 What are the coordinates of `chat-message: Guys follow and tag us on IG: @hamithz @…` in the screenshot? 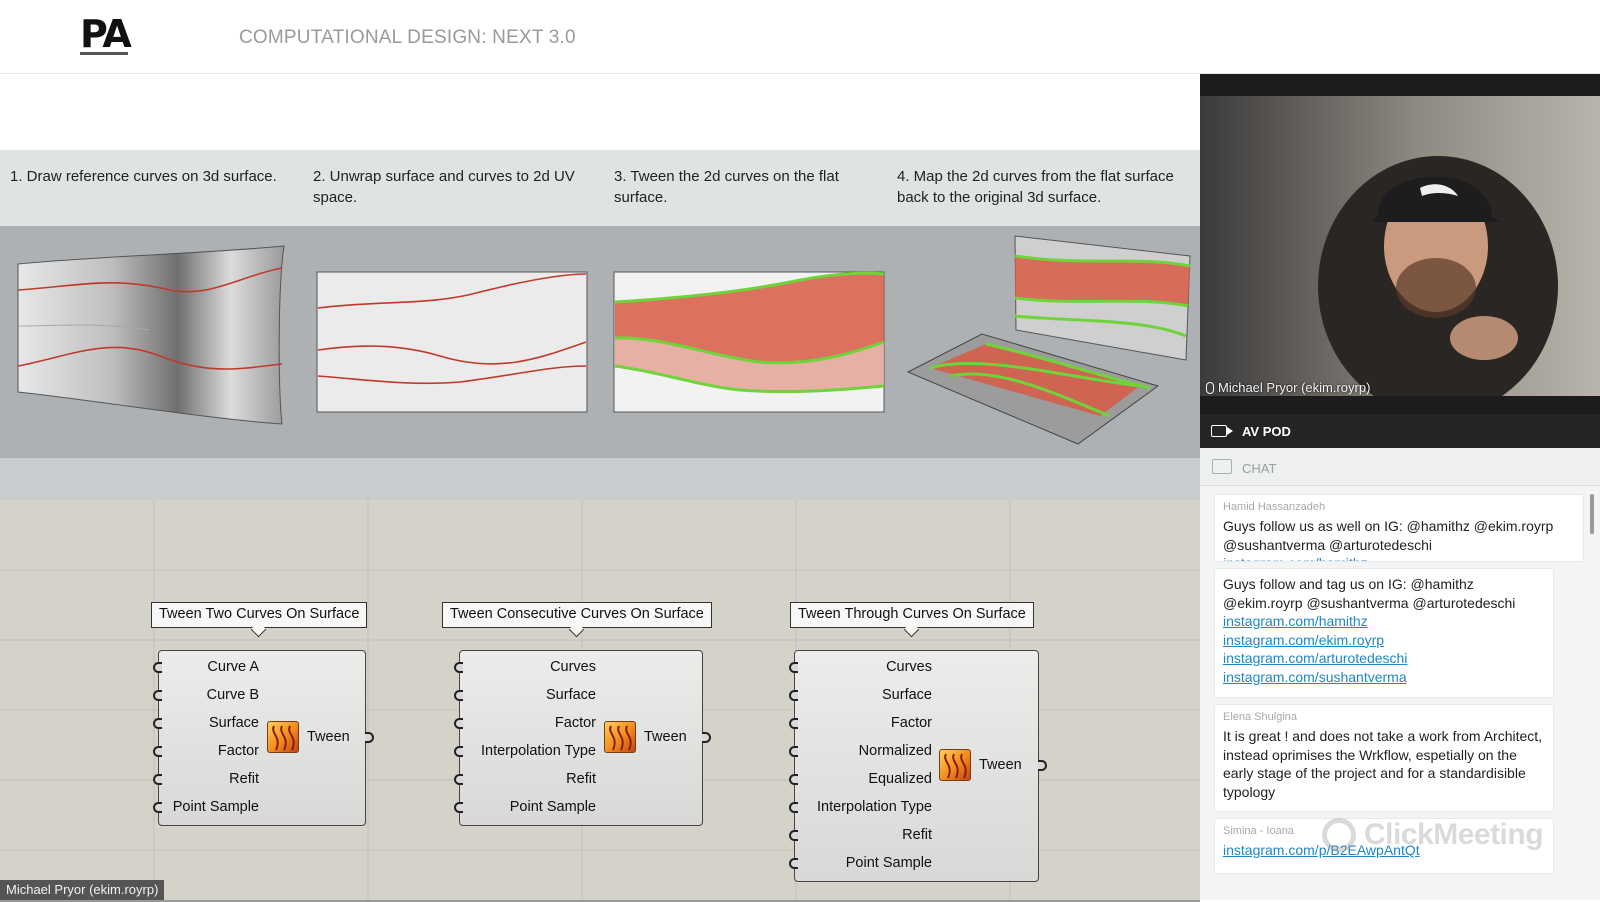 It's located at (1384, 633).